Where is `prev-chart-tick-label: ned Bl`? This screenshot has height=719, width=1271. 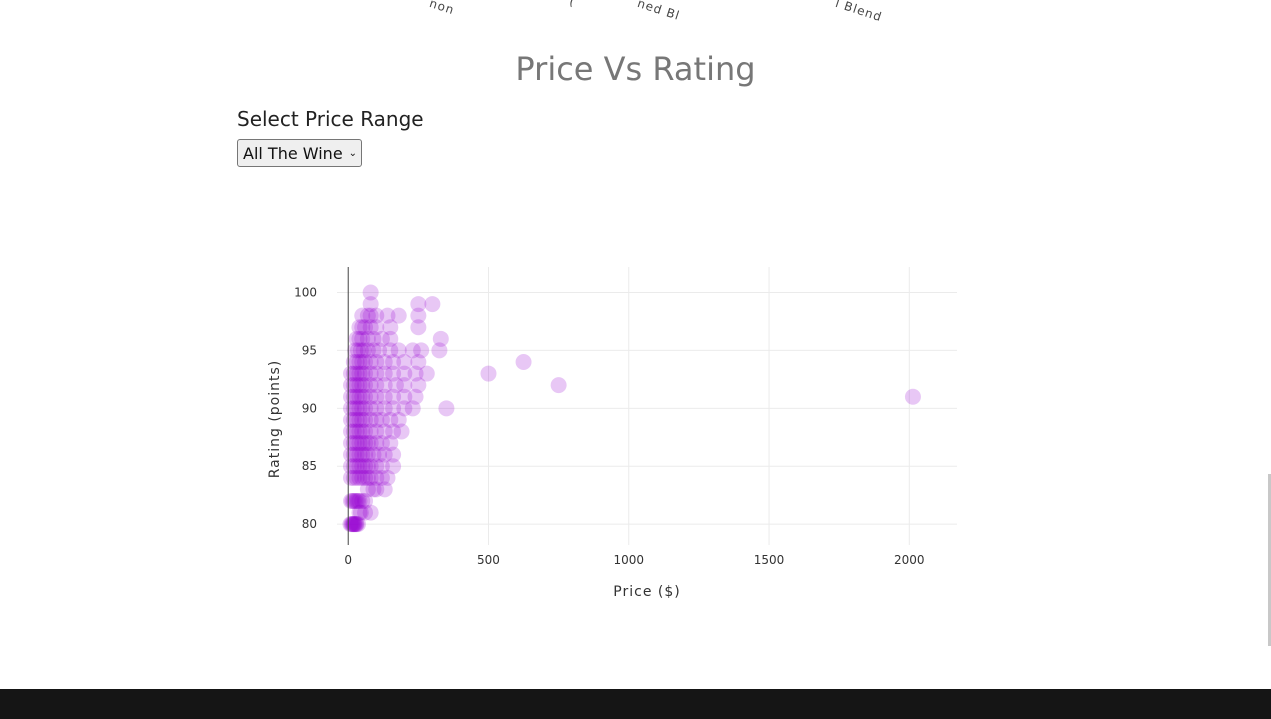 prev-chart-tick-label: ned Bl is located at coordinates (658, 11).